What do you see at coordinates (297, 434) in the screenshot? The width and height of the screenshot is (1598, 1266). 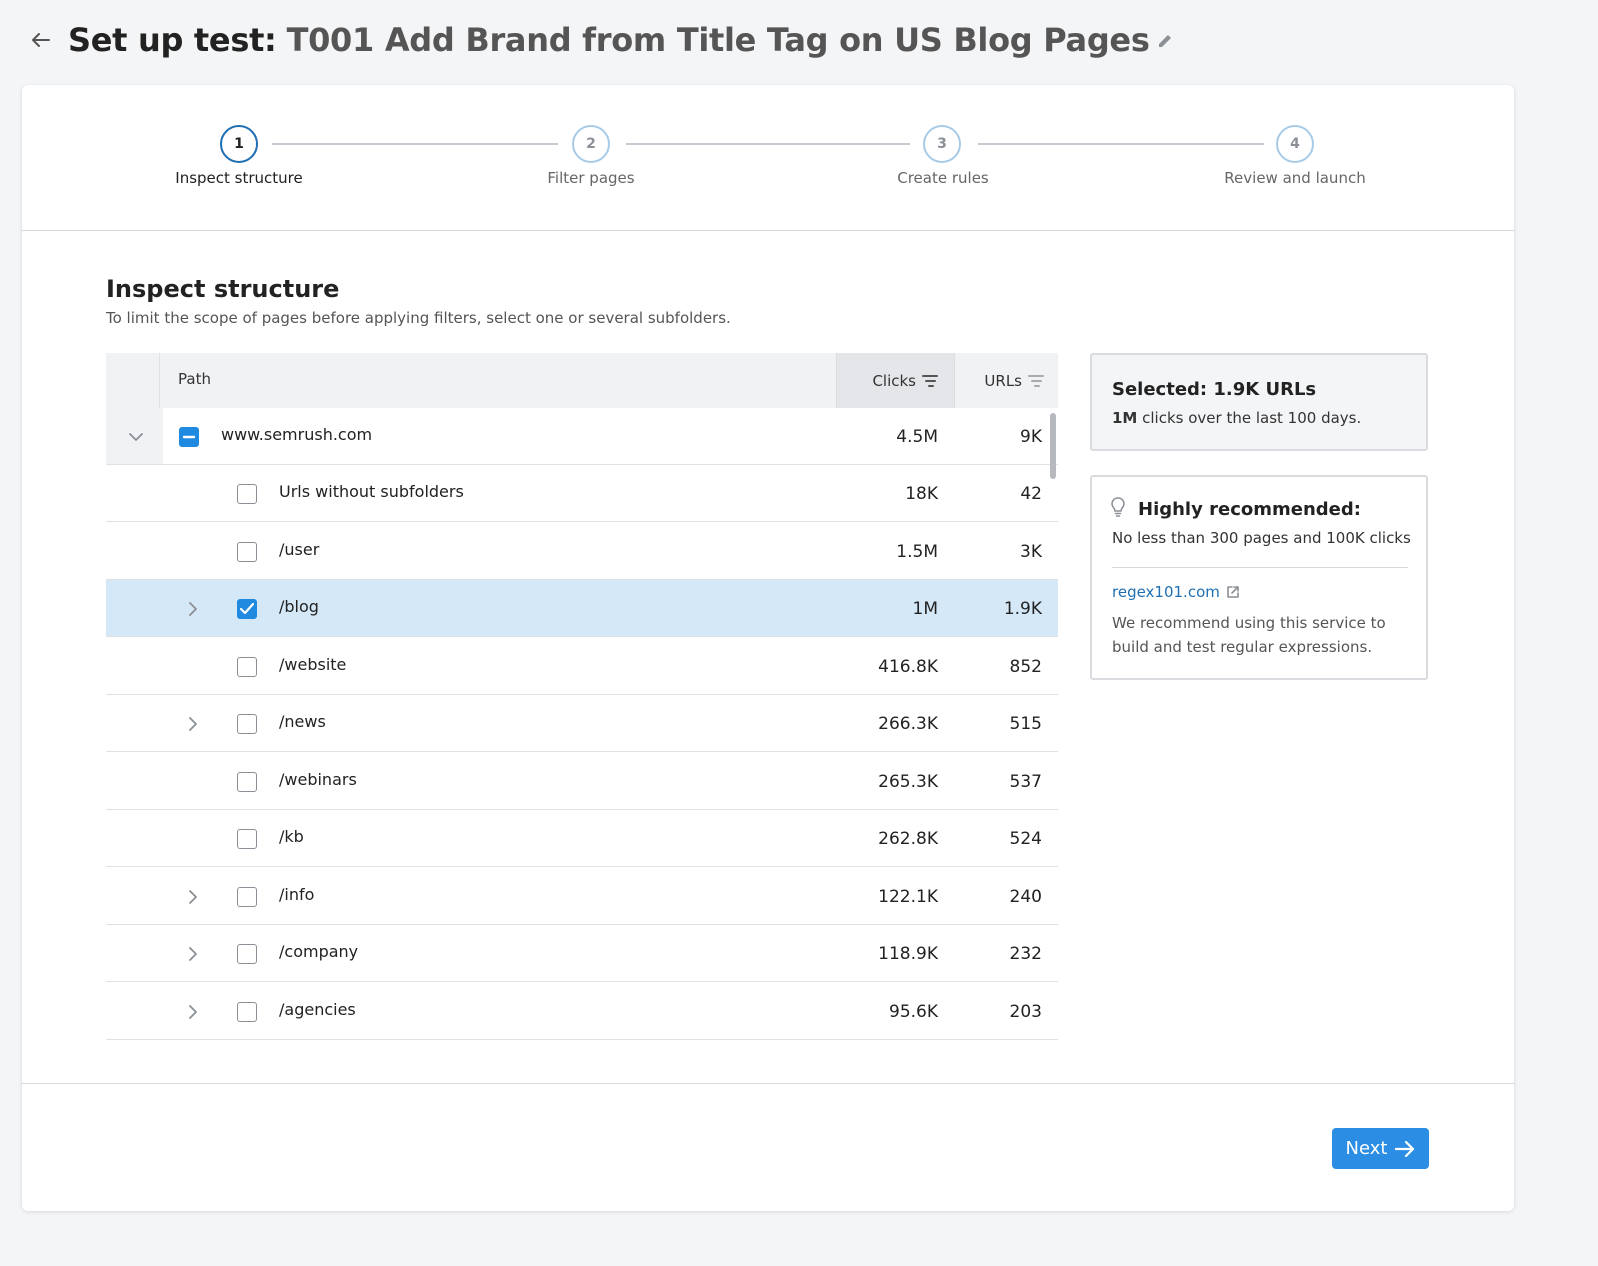 I see `row-path: www.semrush.com` at bounding box center [297, 434].